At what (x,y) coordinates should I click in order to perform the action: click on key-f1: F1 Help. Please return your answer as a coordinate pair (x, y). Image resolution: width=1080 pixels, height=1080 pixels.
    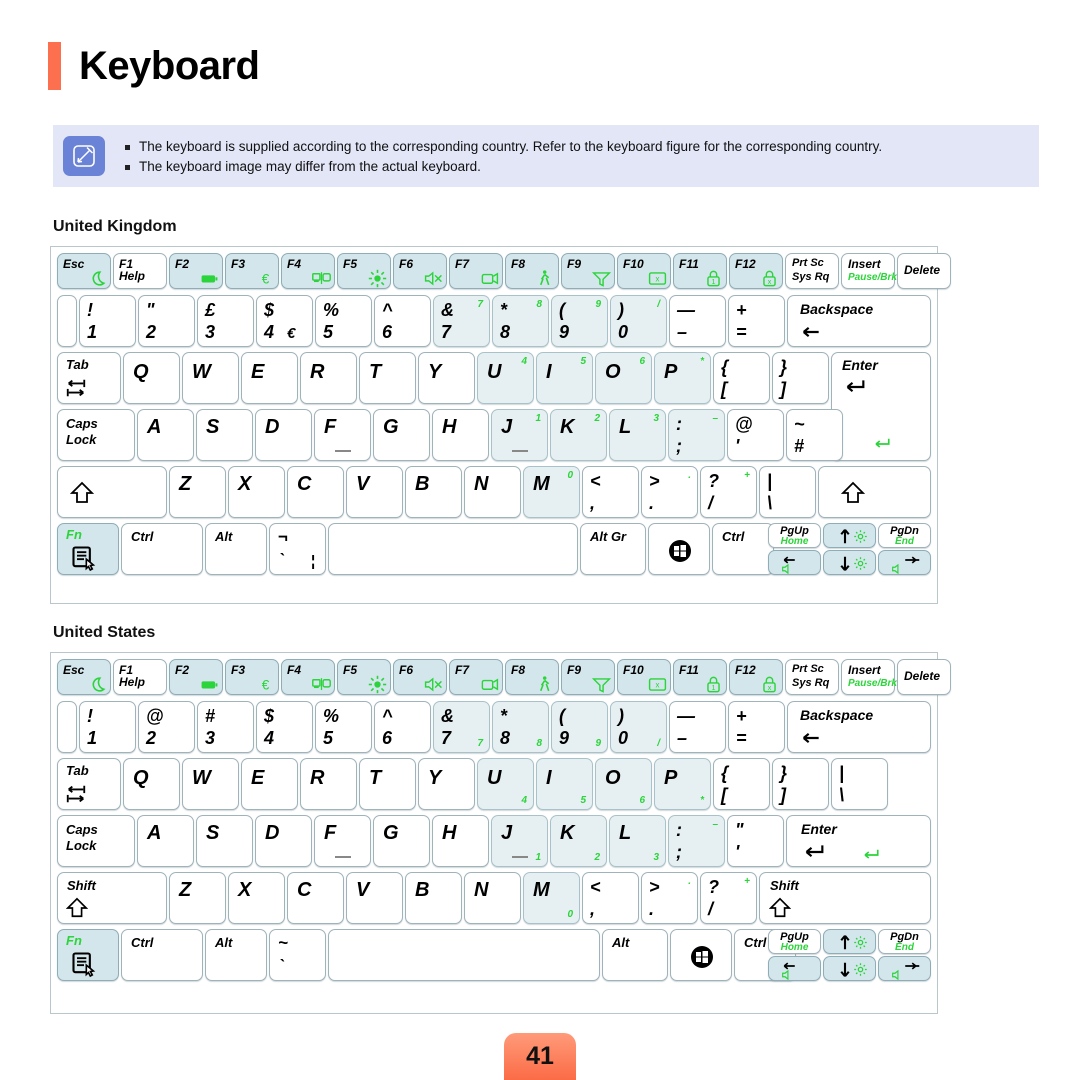
    Looking at the image, I should click on (140, 271).